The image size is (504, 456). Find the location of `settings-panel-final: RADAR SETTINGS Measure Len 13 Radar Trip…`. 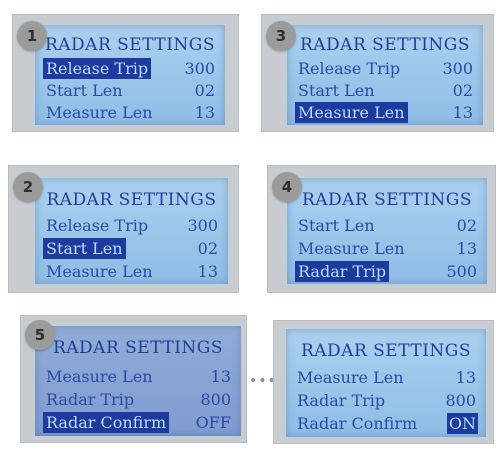

settings-panel-final: RADAR SETTINGS Measure Len 13 Radar Trip… is located at coordinates (383, 382).